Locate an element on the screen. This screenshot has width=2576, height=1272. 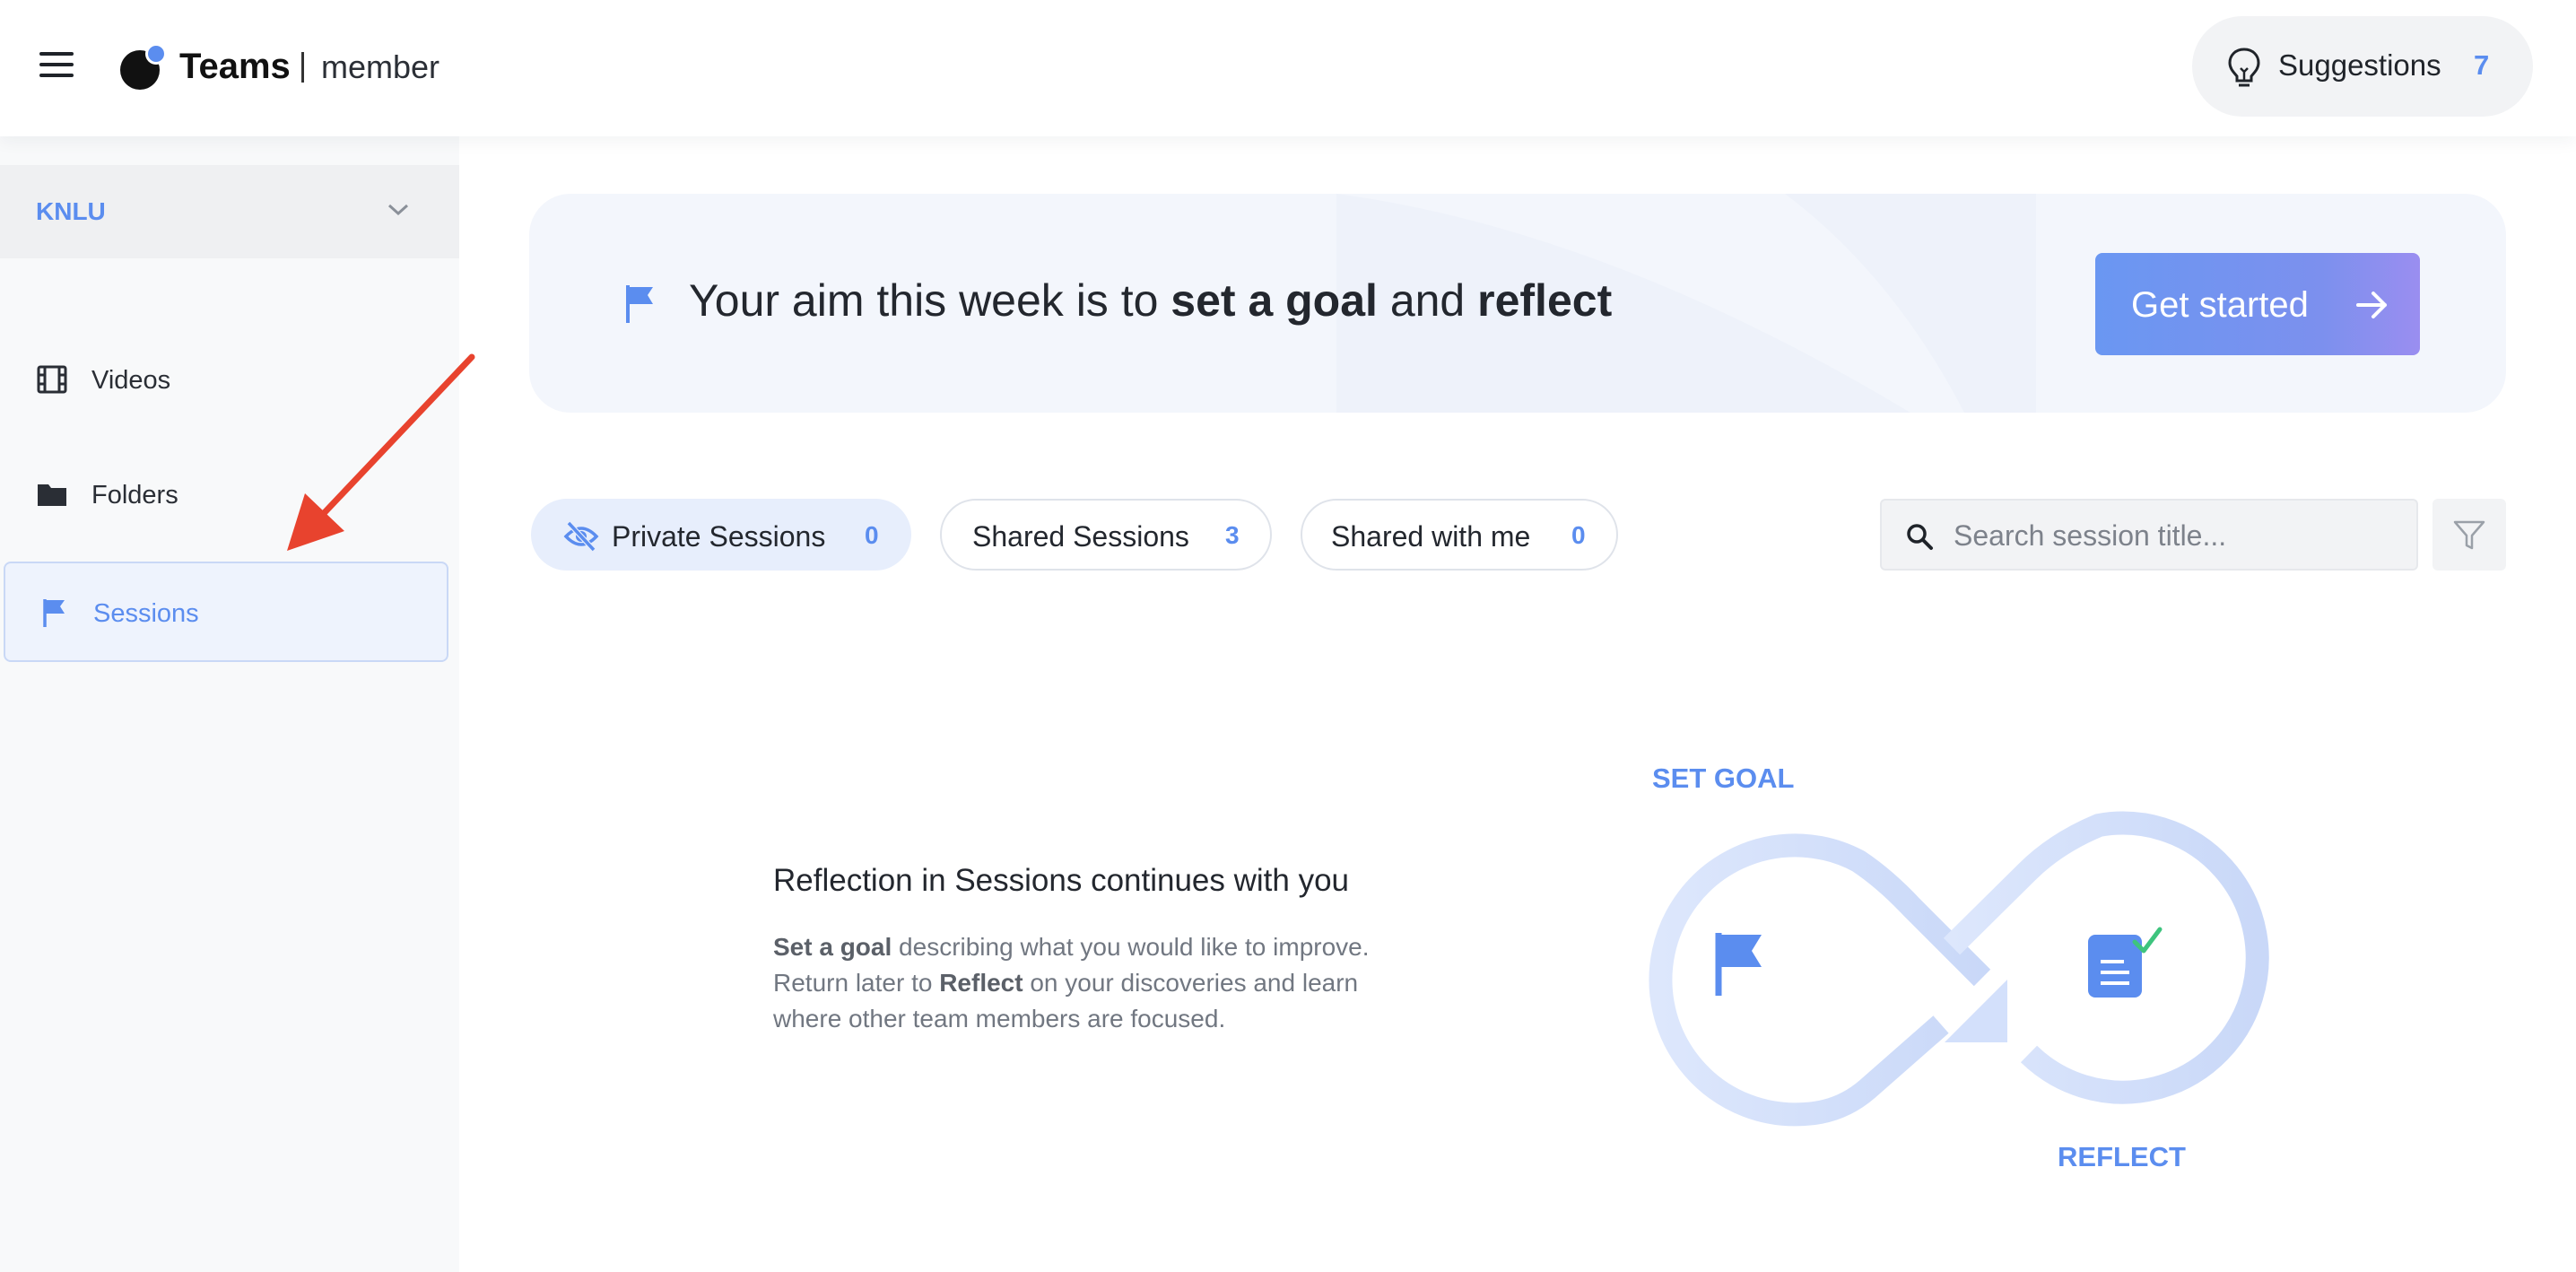
desc-reflect: Reflect is located at coordinates (981, 983).